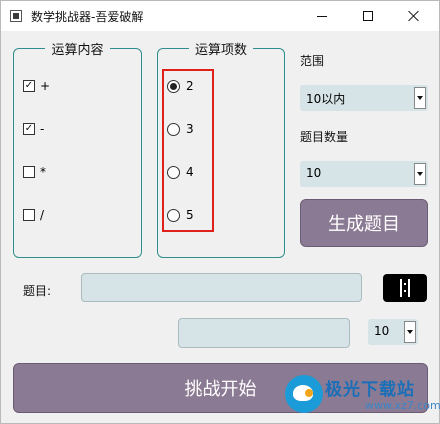 The width and height of the screenshot is (440, 424). I want to click on timer-digit, so click(405, 288).